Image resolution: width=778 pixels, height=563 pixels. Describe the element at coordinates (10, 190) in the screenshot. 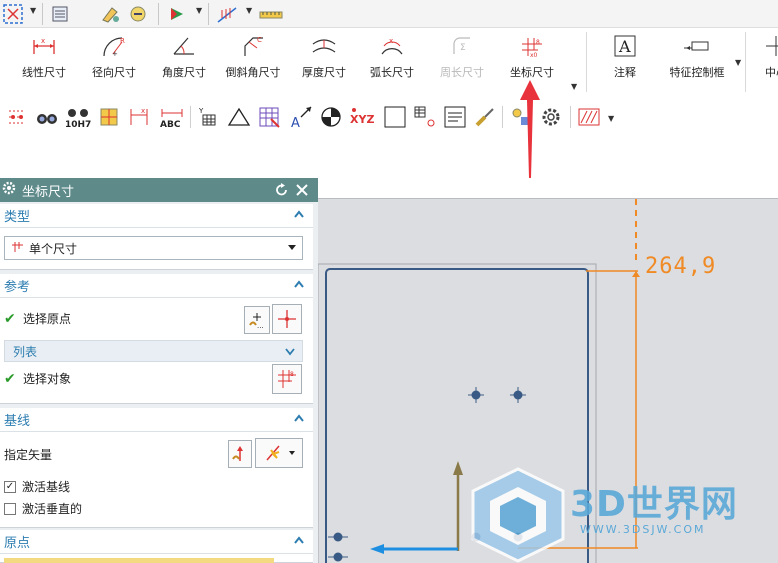

I see `gear-icon` at that location.